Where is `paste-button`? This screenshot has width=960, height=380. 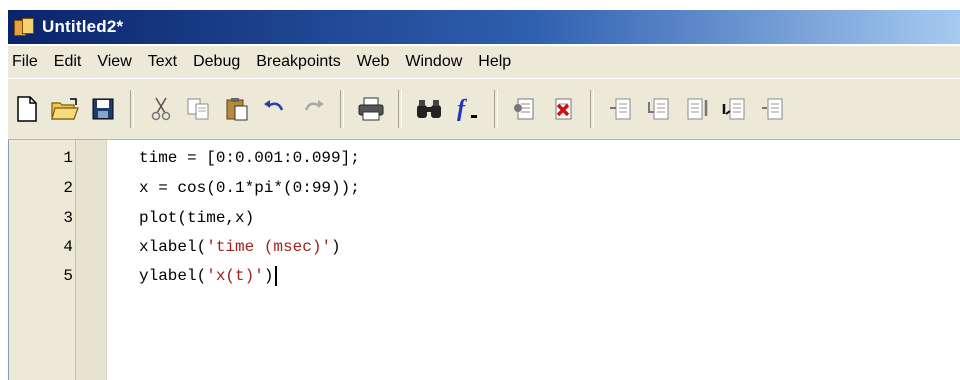
paste-button is located at coordinates (237, 109).